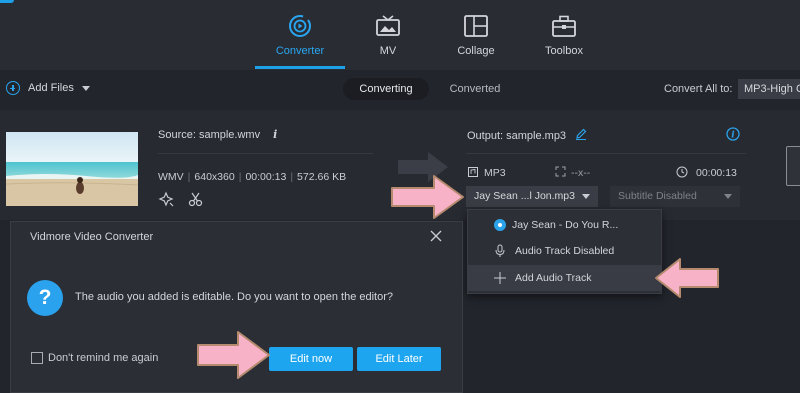 This screenshot has height=393, width=800. Describe the element at coordinates (476, 26) in the screenshot. I see `collage-icon` at that location.